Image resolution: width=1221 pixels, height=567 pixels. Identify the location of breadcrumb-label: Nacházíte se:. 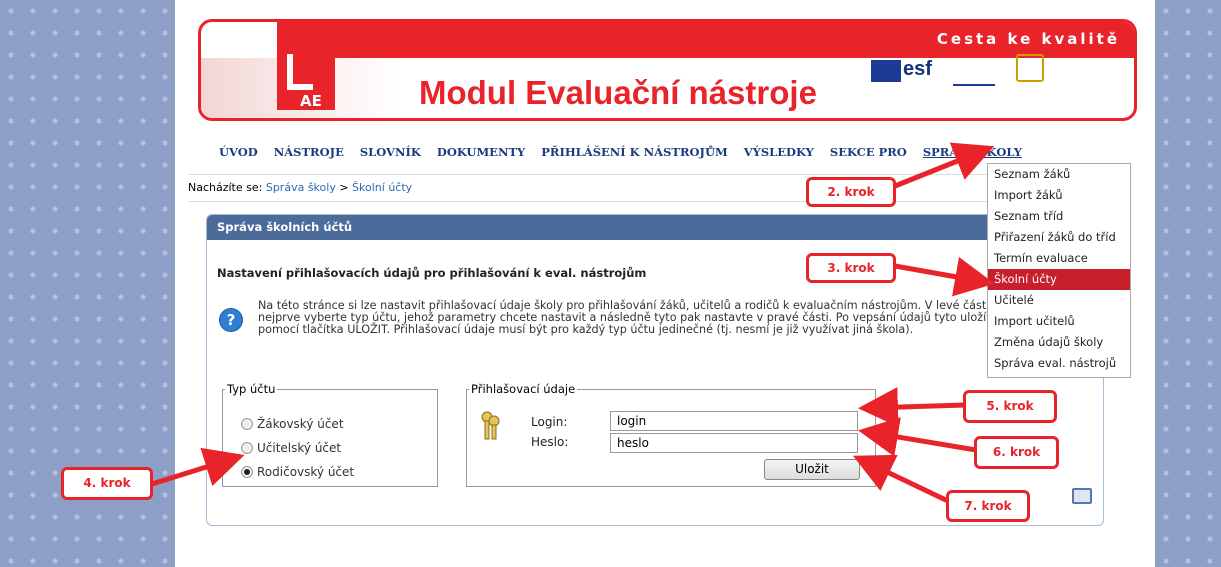
(225, 187).